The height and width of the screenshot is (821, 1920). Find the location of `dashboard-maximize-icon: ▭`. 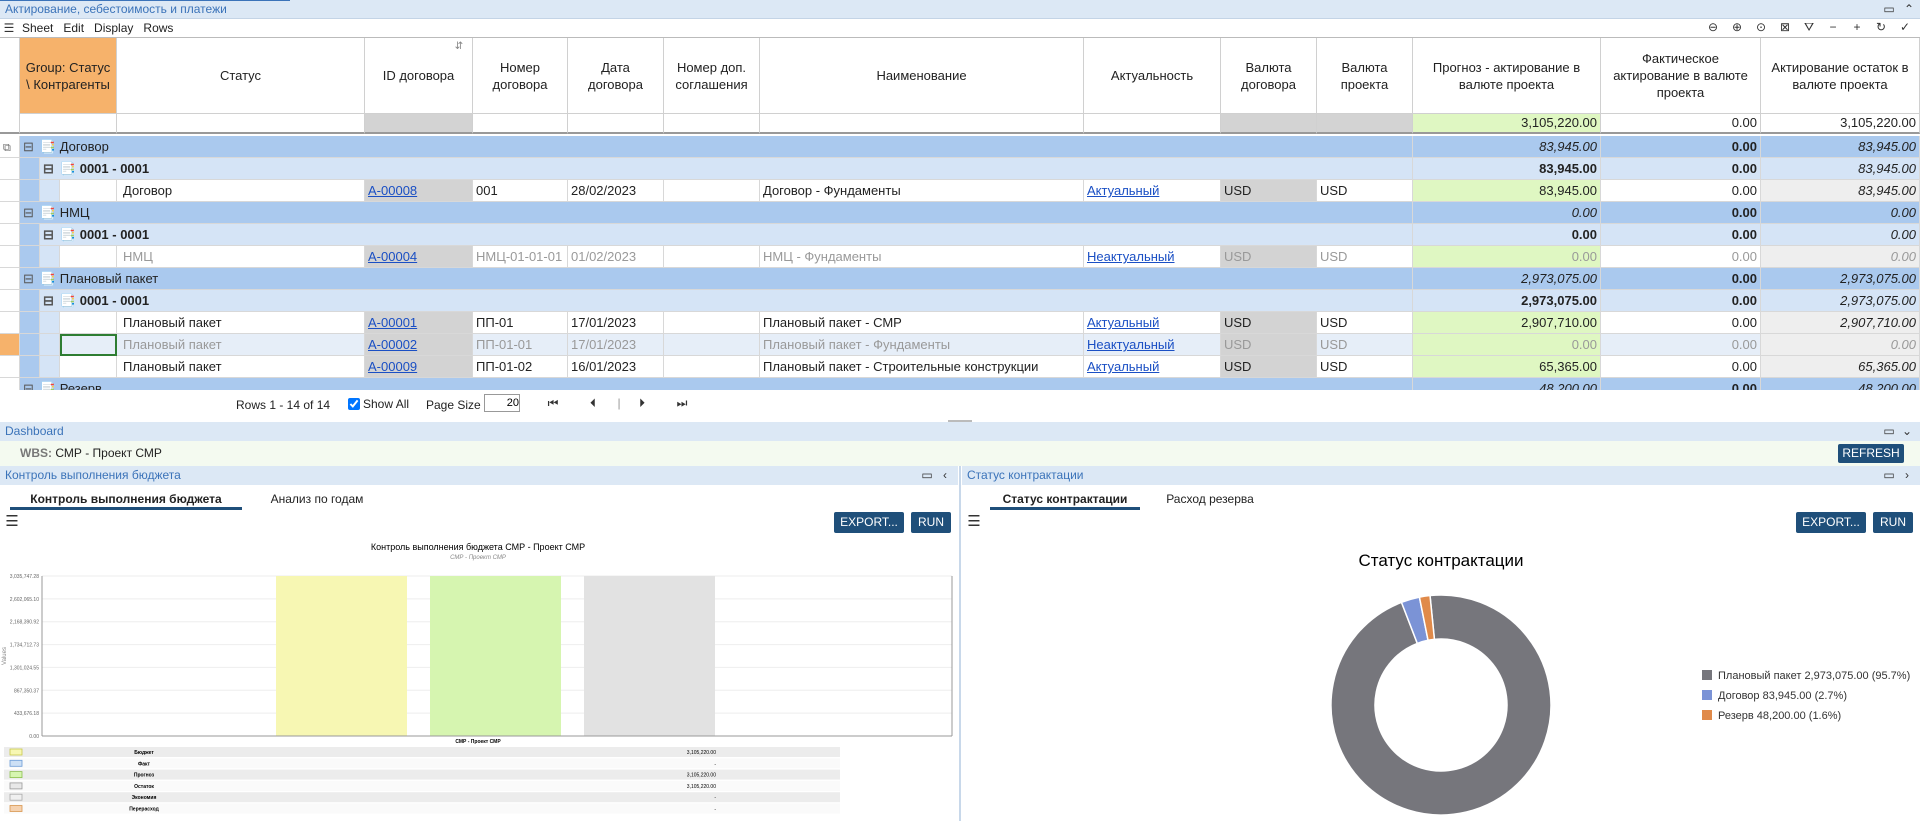

dashboard-maximize-icon: ▭ is located at coordinates (1889, 431).